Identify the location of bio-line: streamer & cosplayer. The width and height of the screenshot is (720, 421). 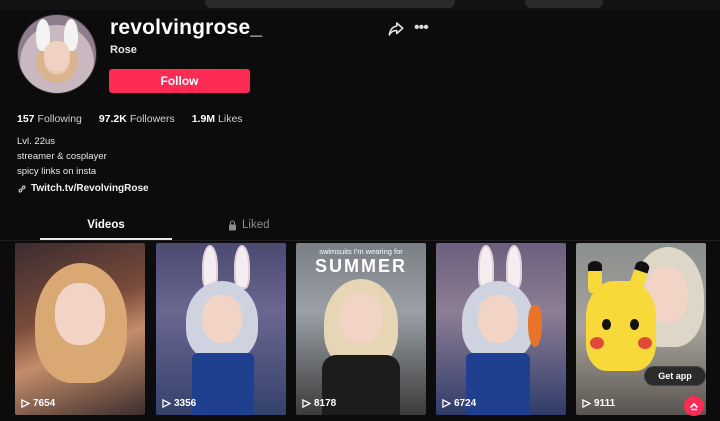
(62, 156).